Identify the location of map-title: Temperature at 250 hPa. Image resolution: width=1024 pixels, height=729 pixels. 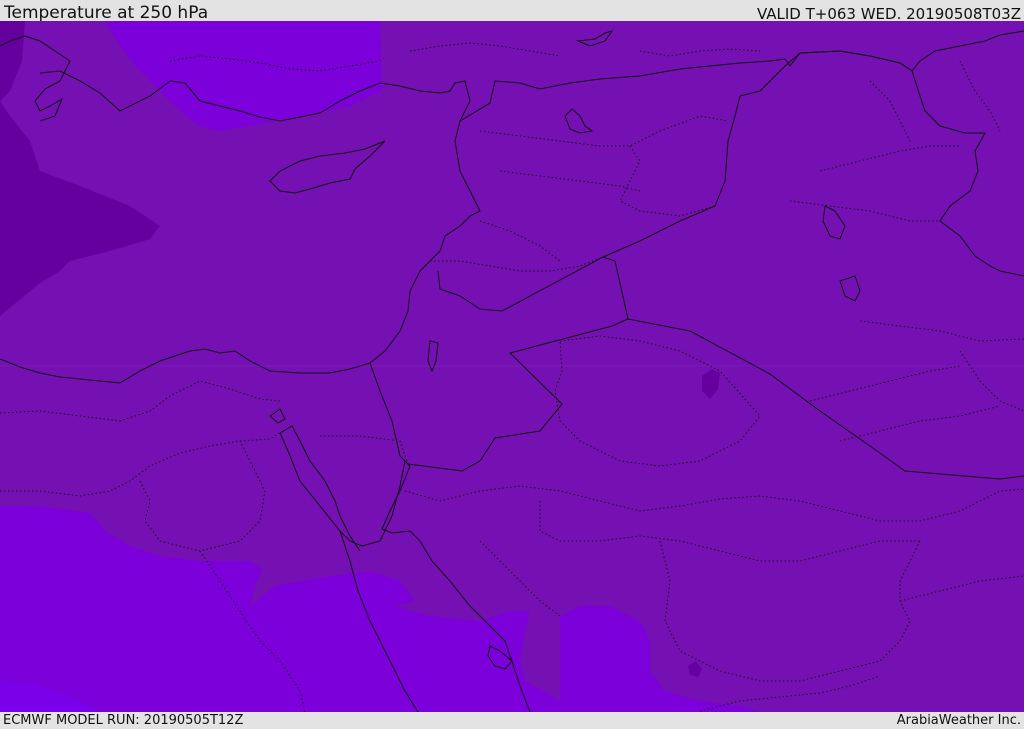
(106, 13).